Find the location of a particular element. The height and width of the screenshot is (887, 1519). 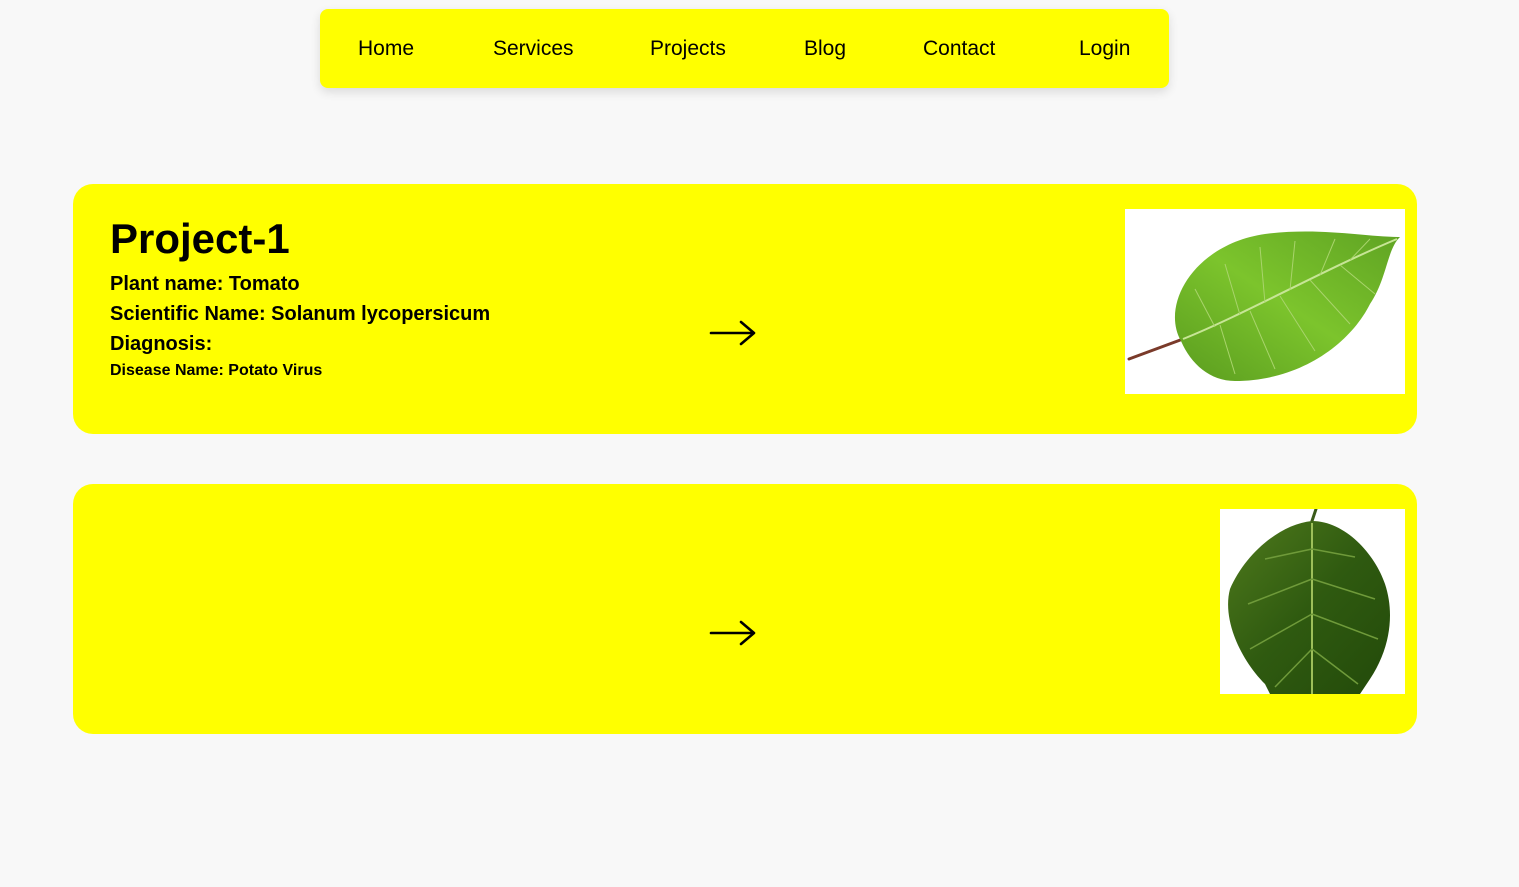

plant-name: Plant name: Tomato is located at coordinates (205, 284).